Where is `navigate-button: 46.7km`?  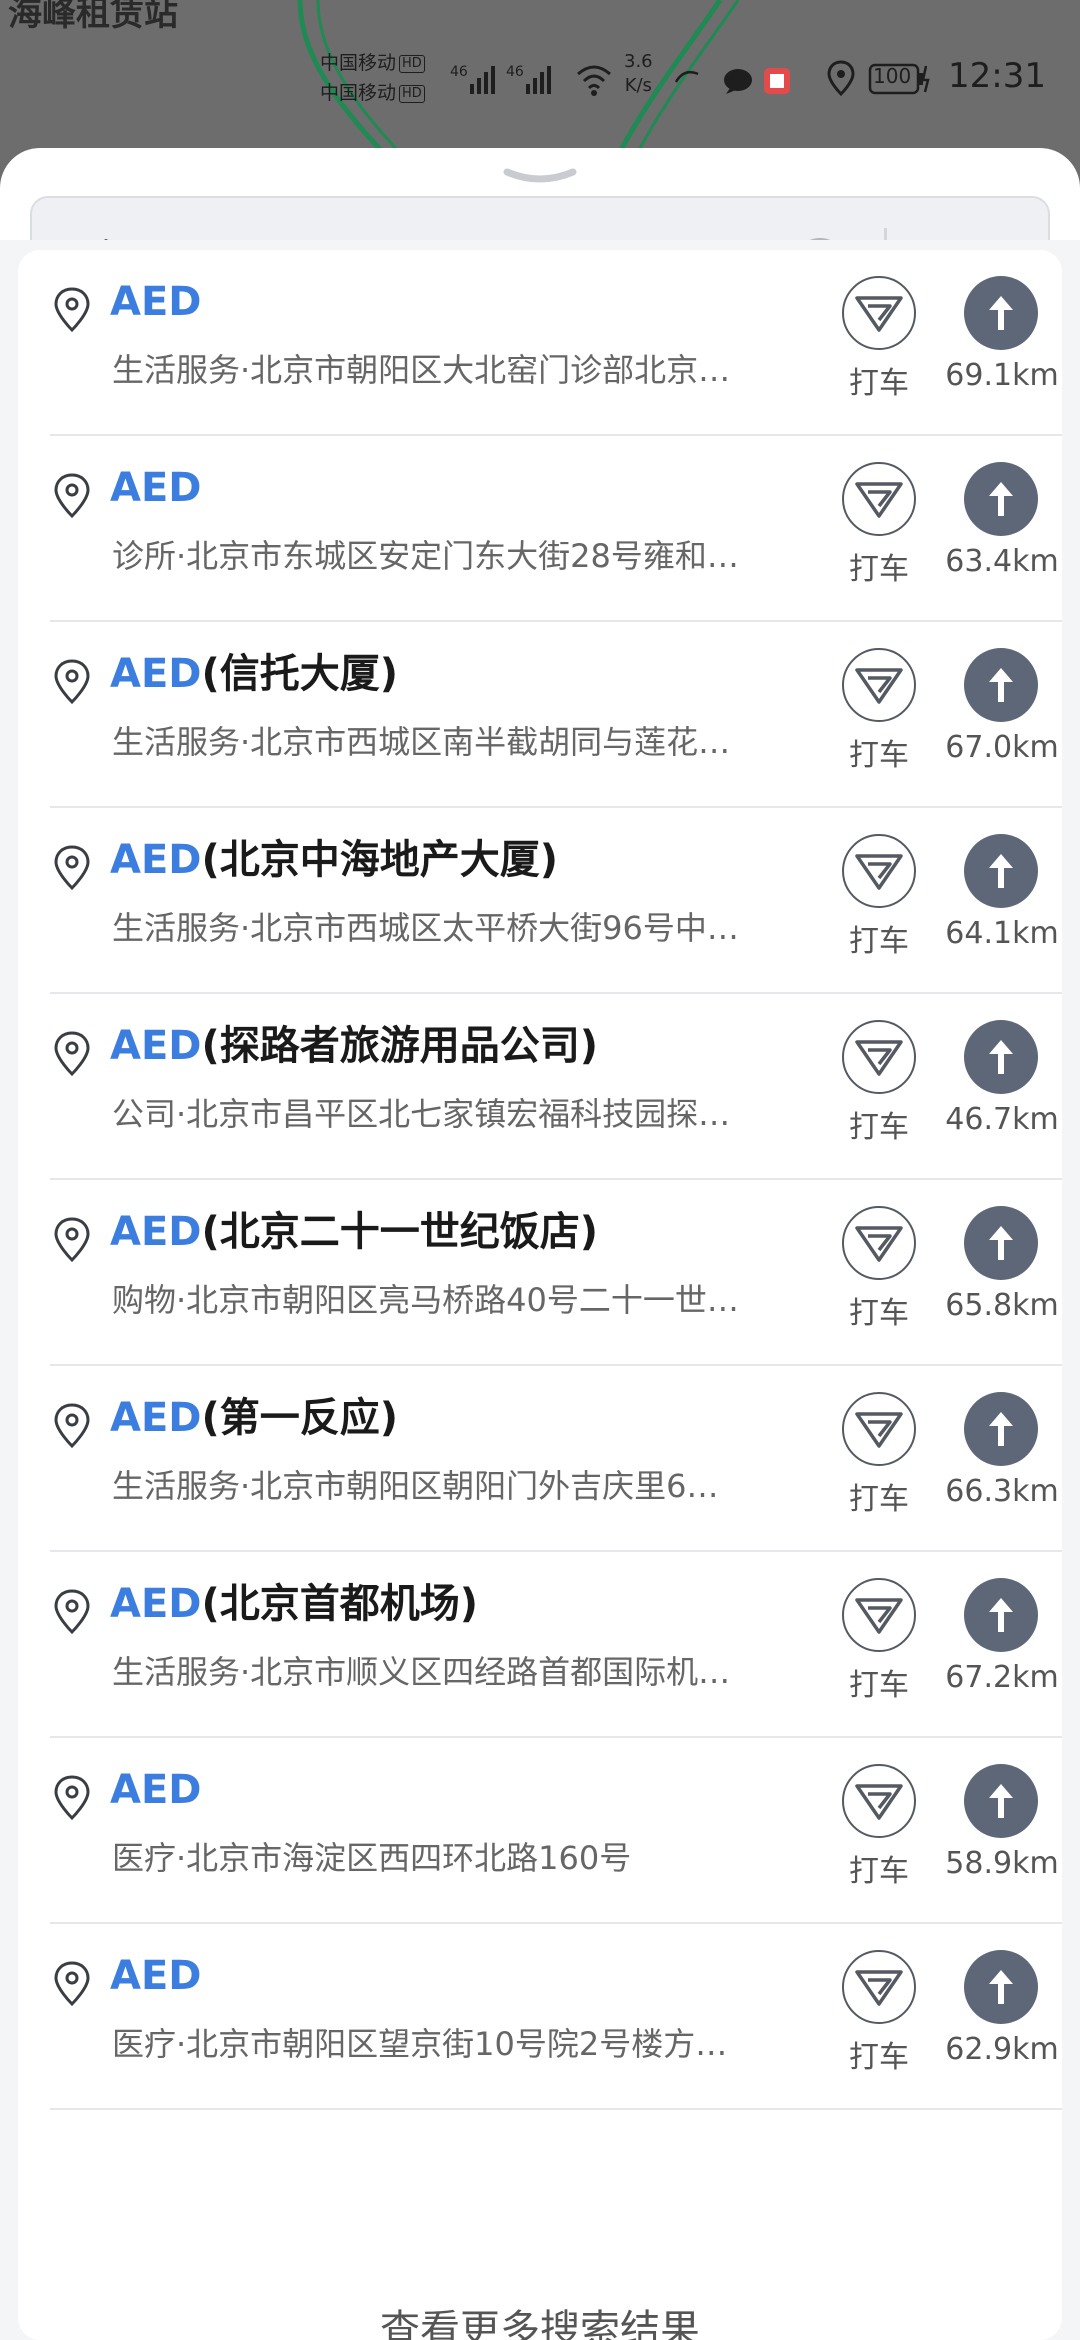 navigate-button: 46.7km is located at coordinates (1000, 1089).